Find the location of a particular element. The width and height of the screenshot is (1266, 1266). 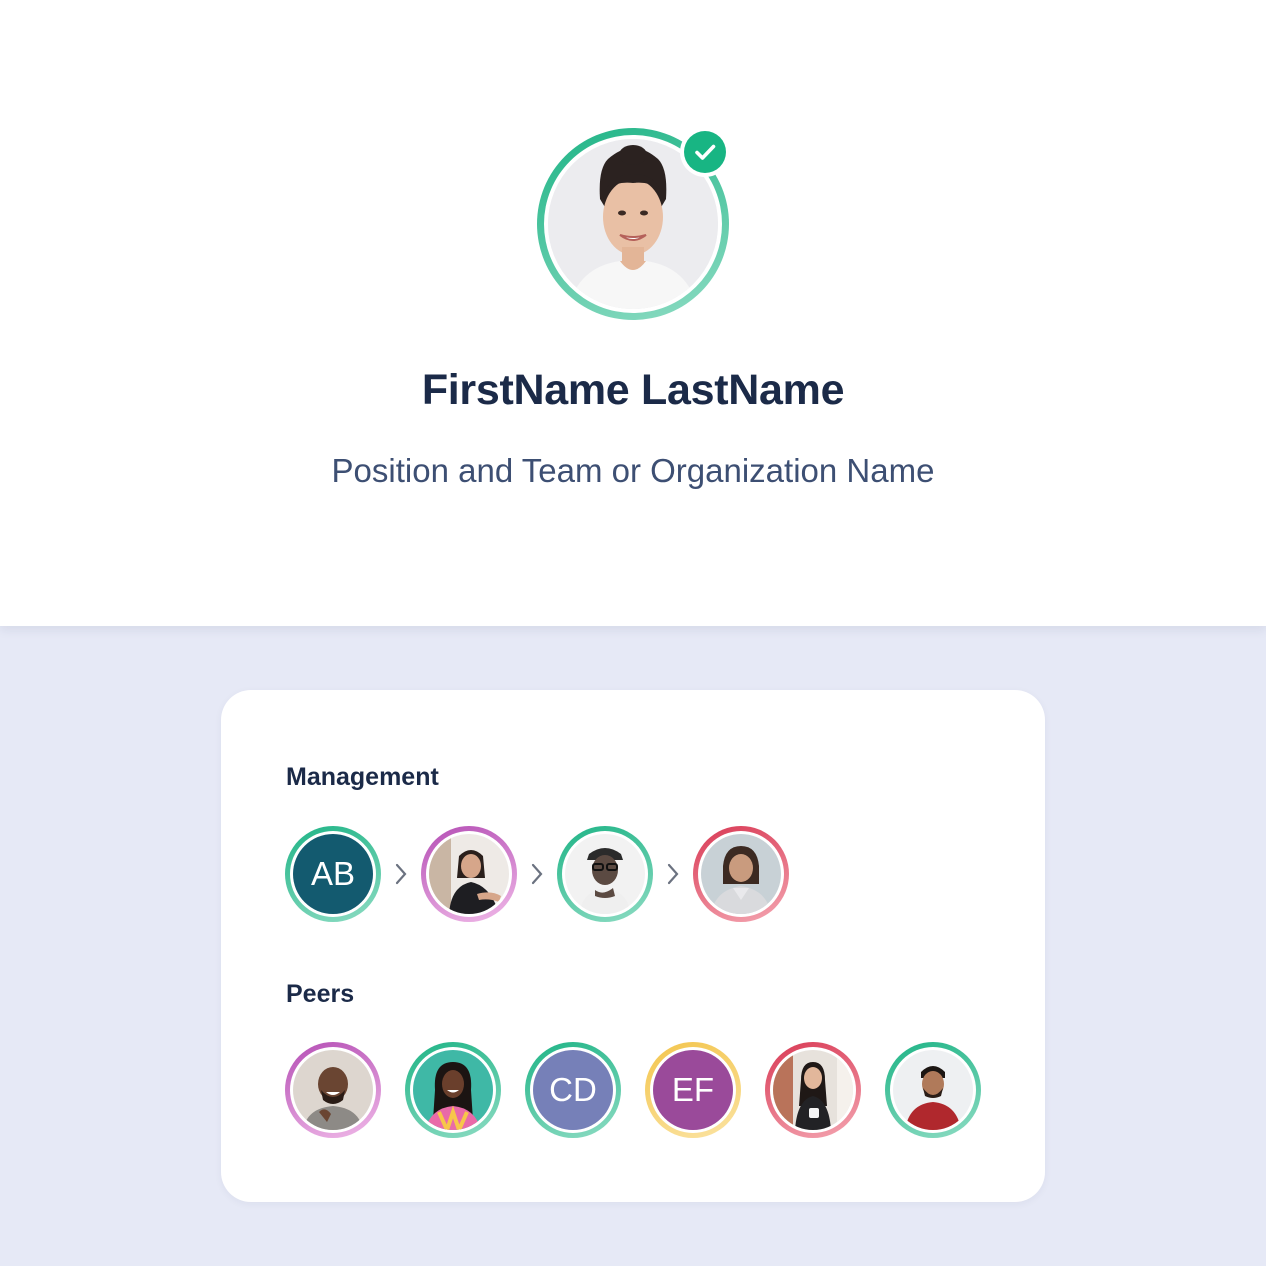

verified-badge is located at coordinates (705, 152).